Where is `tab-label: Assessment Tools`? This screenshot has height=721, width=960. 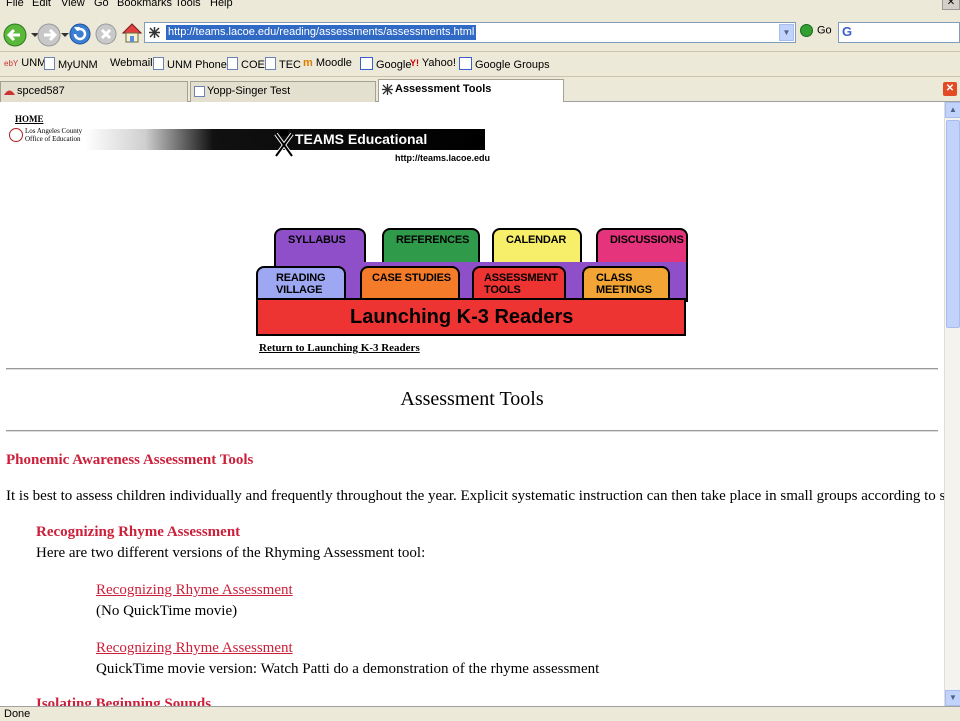
tab-label: Assessment Tools is located at coordinates (443, 89).